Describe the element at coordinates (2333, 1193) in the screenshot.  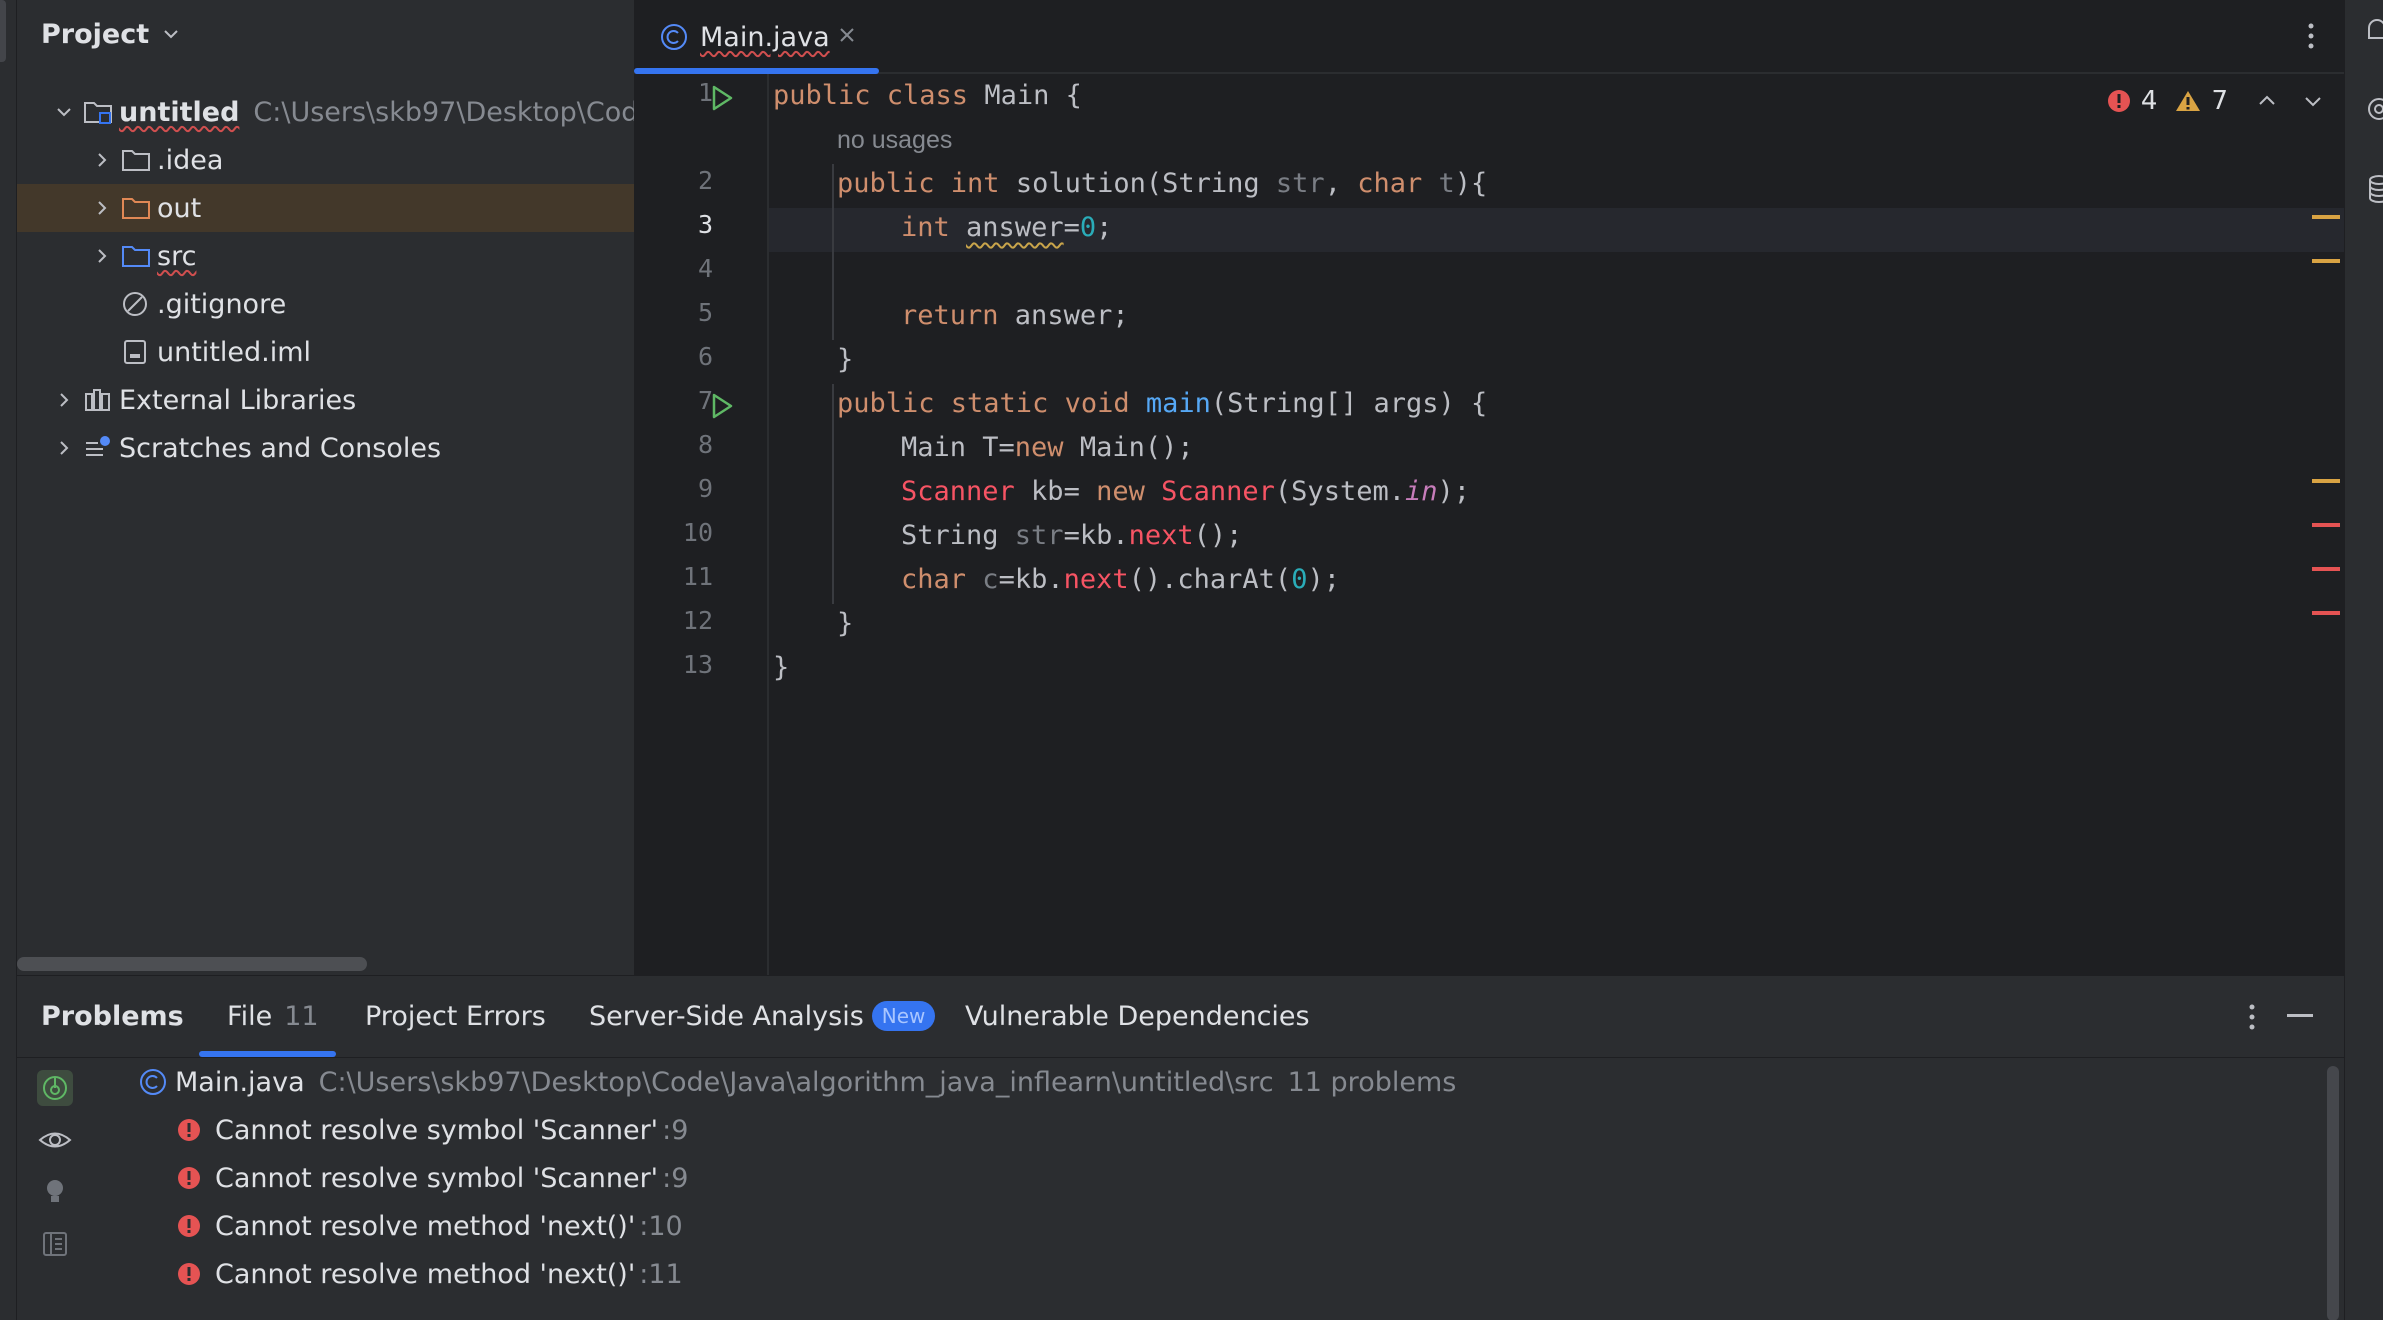
I see `problems-vertical-scrollbar` at that location.